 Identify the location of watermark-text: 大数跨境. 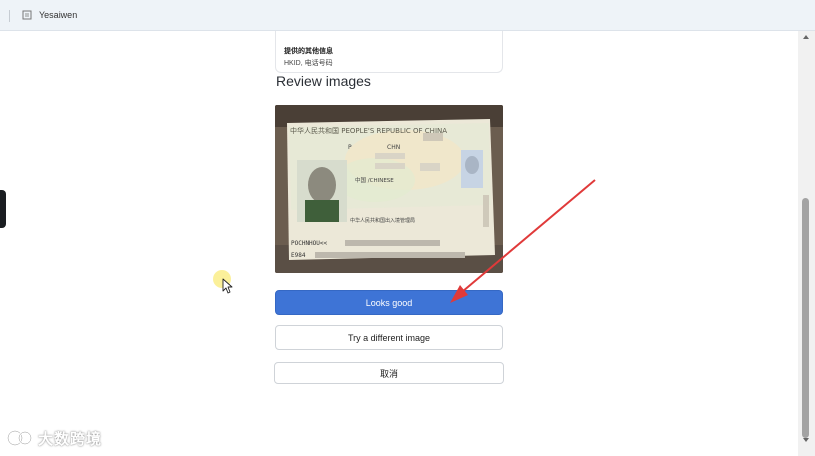
(70, 439).